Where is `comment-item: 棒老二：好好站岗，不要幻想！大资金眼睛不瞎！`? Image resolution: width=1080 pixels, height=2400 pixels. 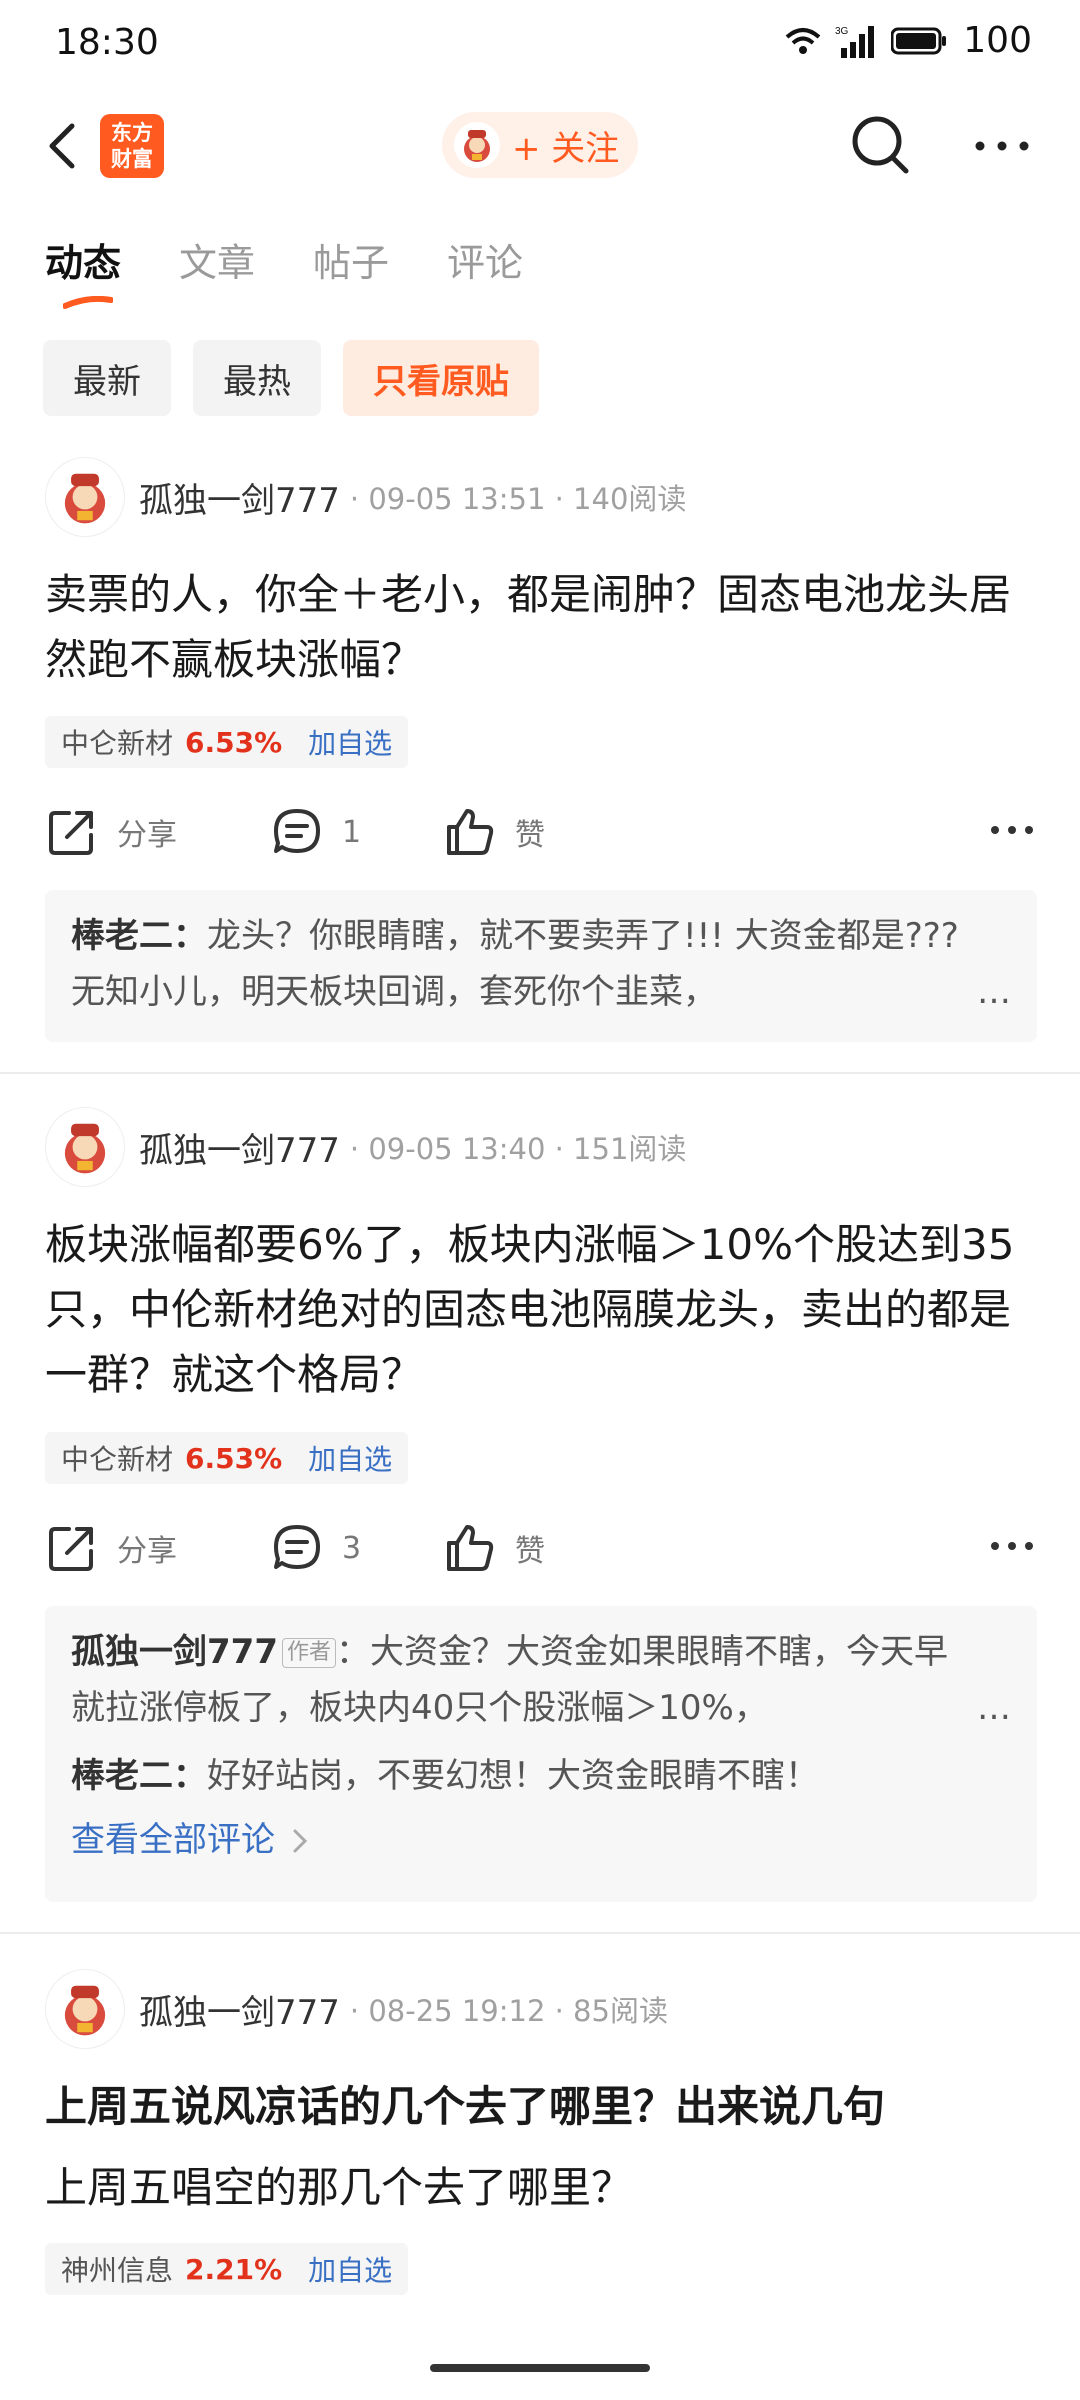
comment-item: 棒老二：好好站岗，不要幻想！大资金眼睛不瞎！ is located at coordinates (541, 1776).